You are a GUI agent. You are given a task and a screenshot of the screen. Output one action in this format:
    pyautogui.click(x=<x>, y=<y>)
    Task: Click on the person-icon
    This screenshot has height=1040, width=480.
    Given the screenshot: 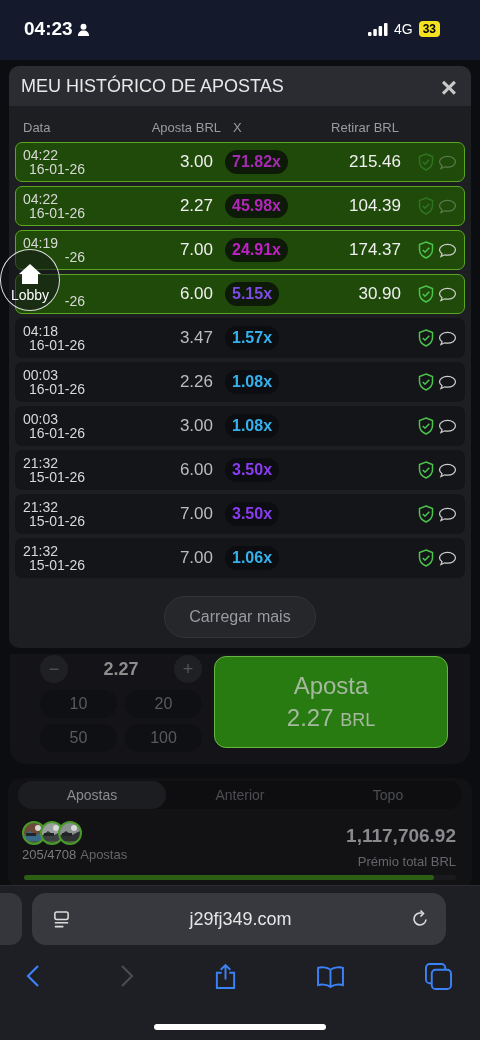 What is the action you would take?
    pyautogui.click(x=83, y=29)
    